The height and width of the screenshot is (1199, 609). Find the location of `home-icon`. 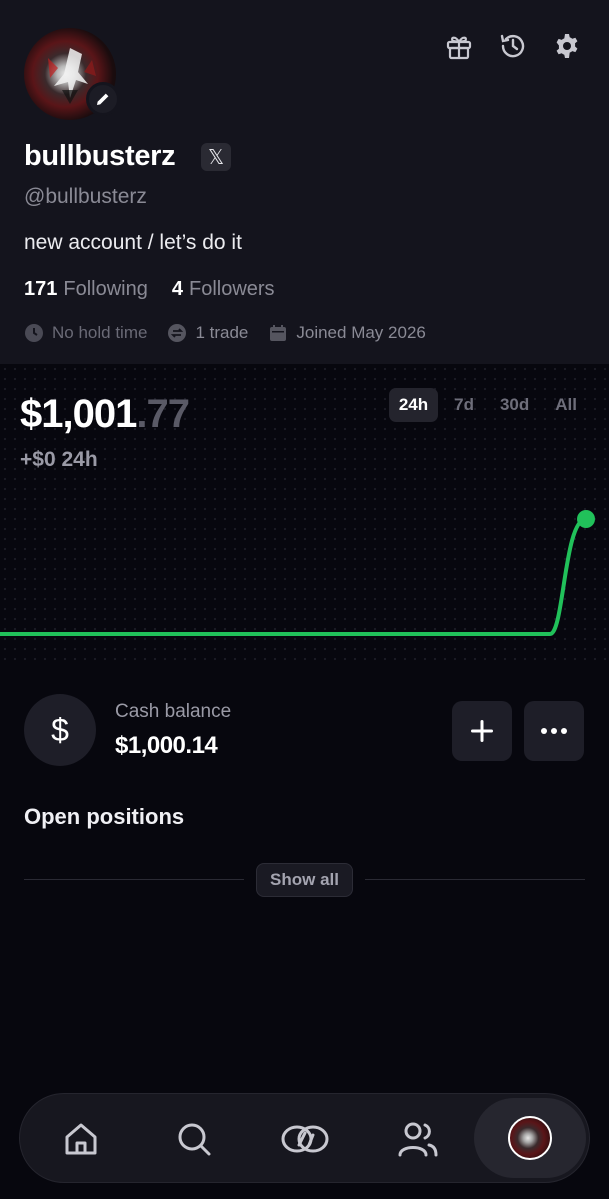

home-icon is located at coordinates (81, 1139).